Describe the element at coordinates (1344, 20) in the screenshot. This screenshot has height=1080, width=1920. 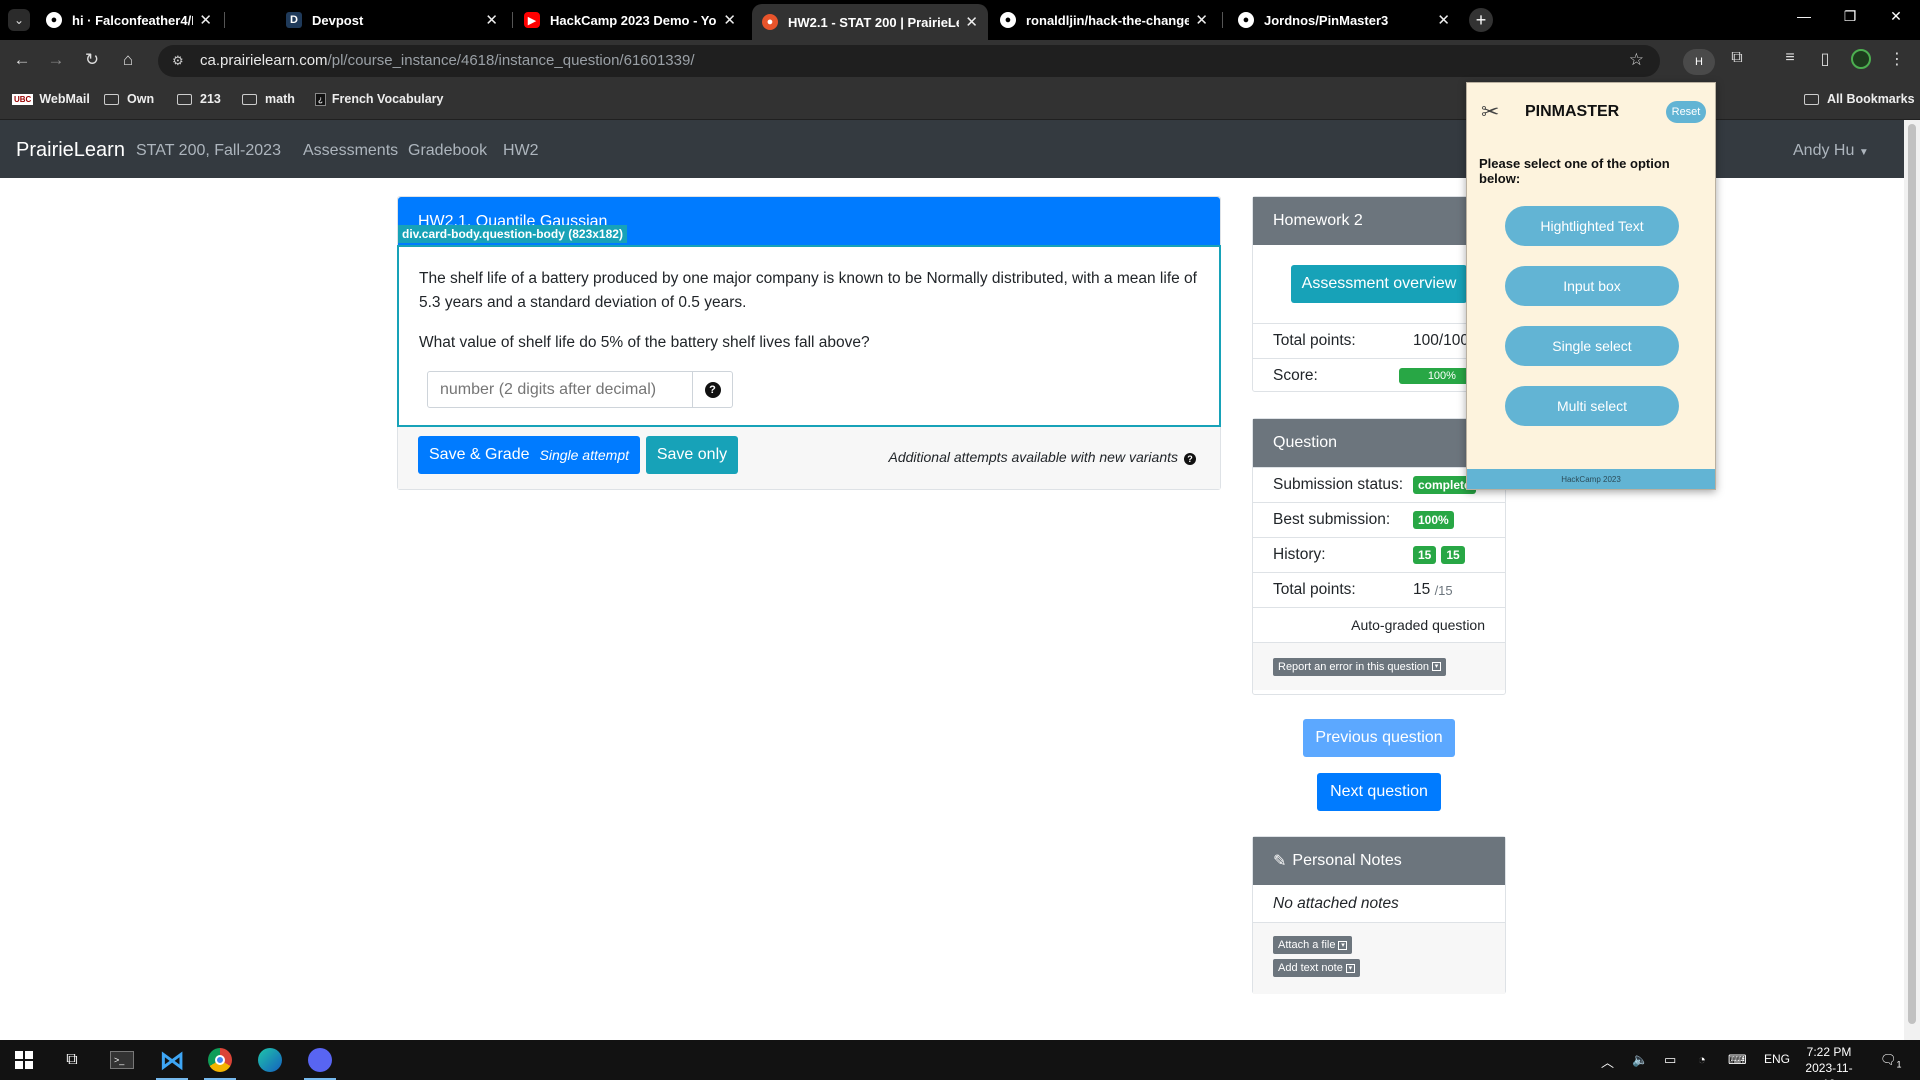
I see `tab-pinmaster3: ● Jordnos/PinMaster3 ✕` at that location.